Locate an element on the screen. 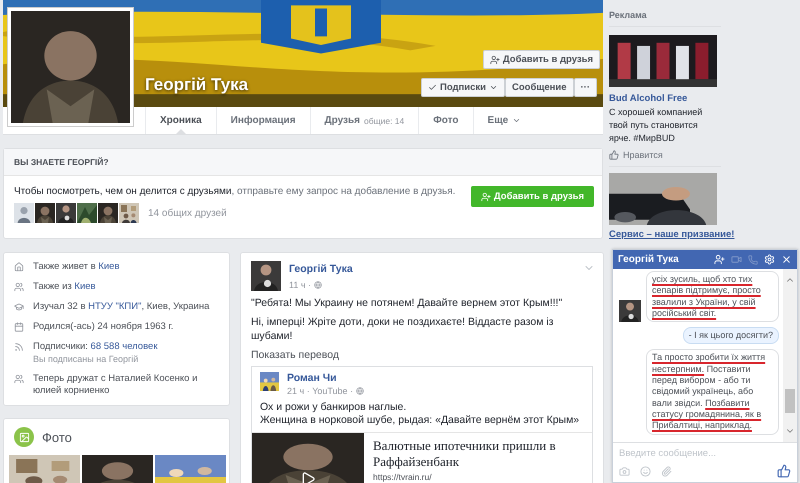  intro-text: Теперь дружат с Наталией Косенко и юлией корниенко is located at coordinates (115, 385).